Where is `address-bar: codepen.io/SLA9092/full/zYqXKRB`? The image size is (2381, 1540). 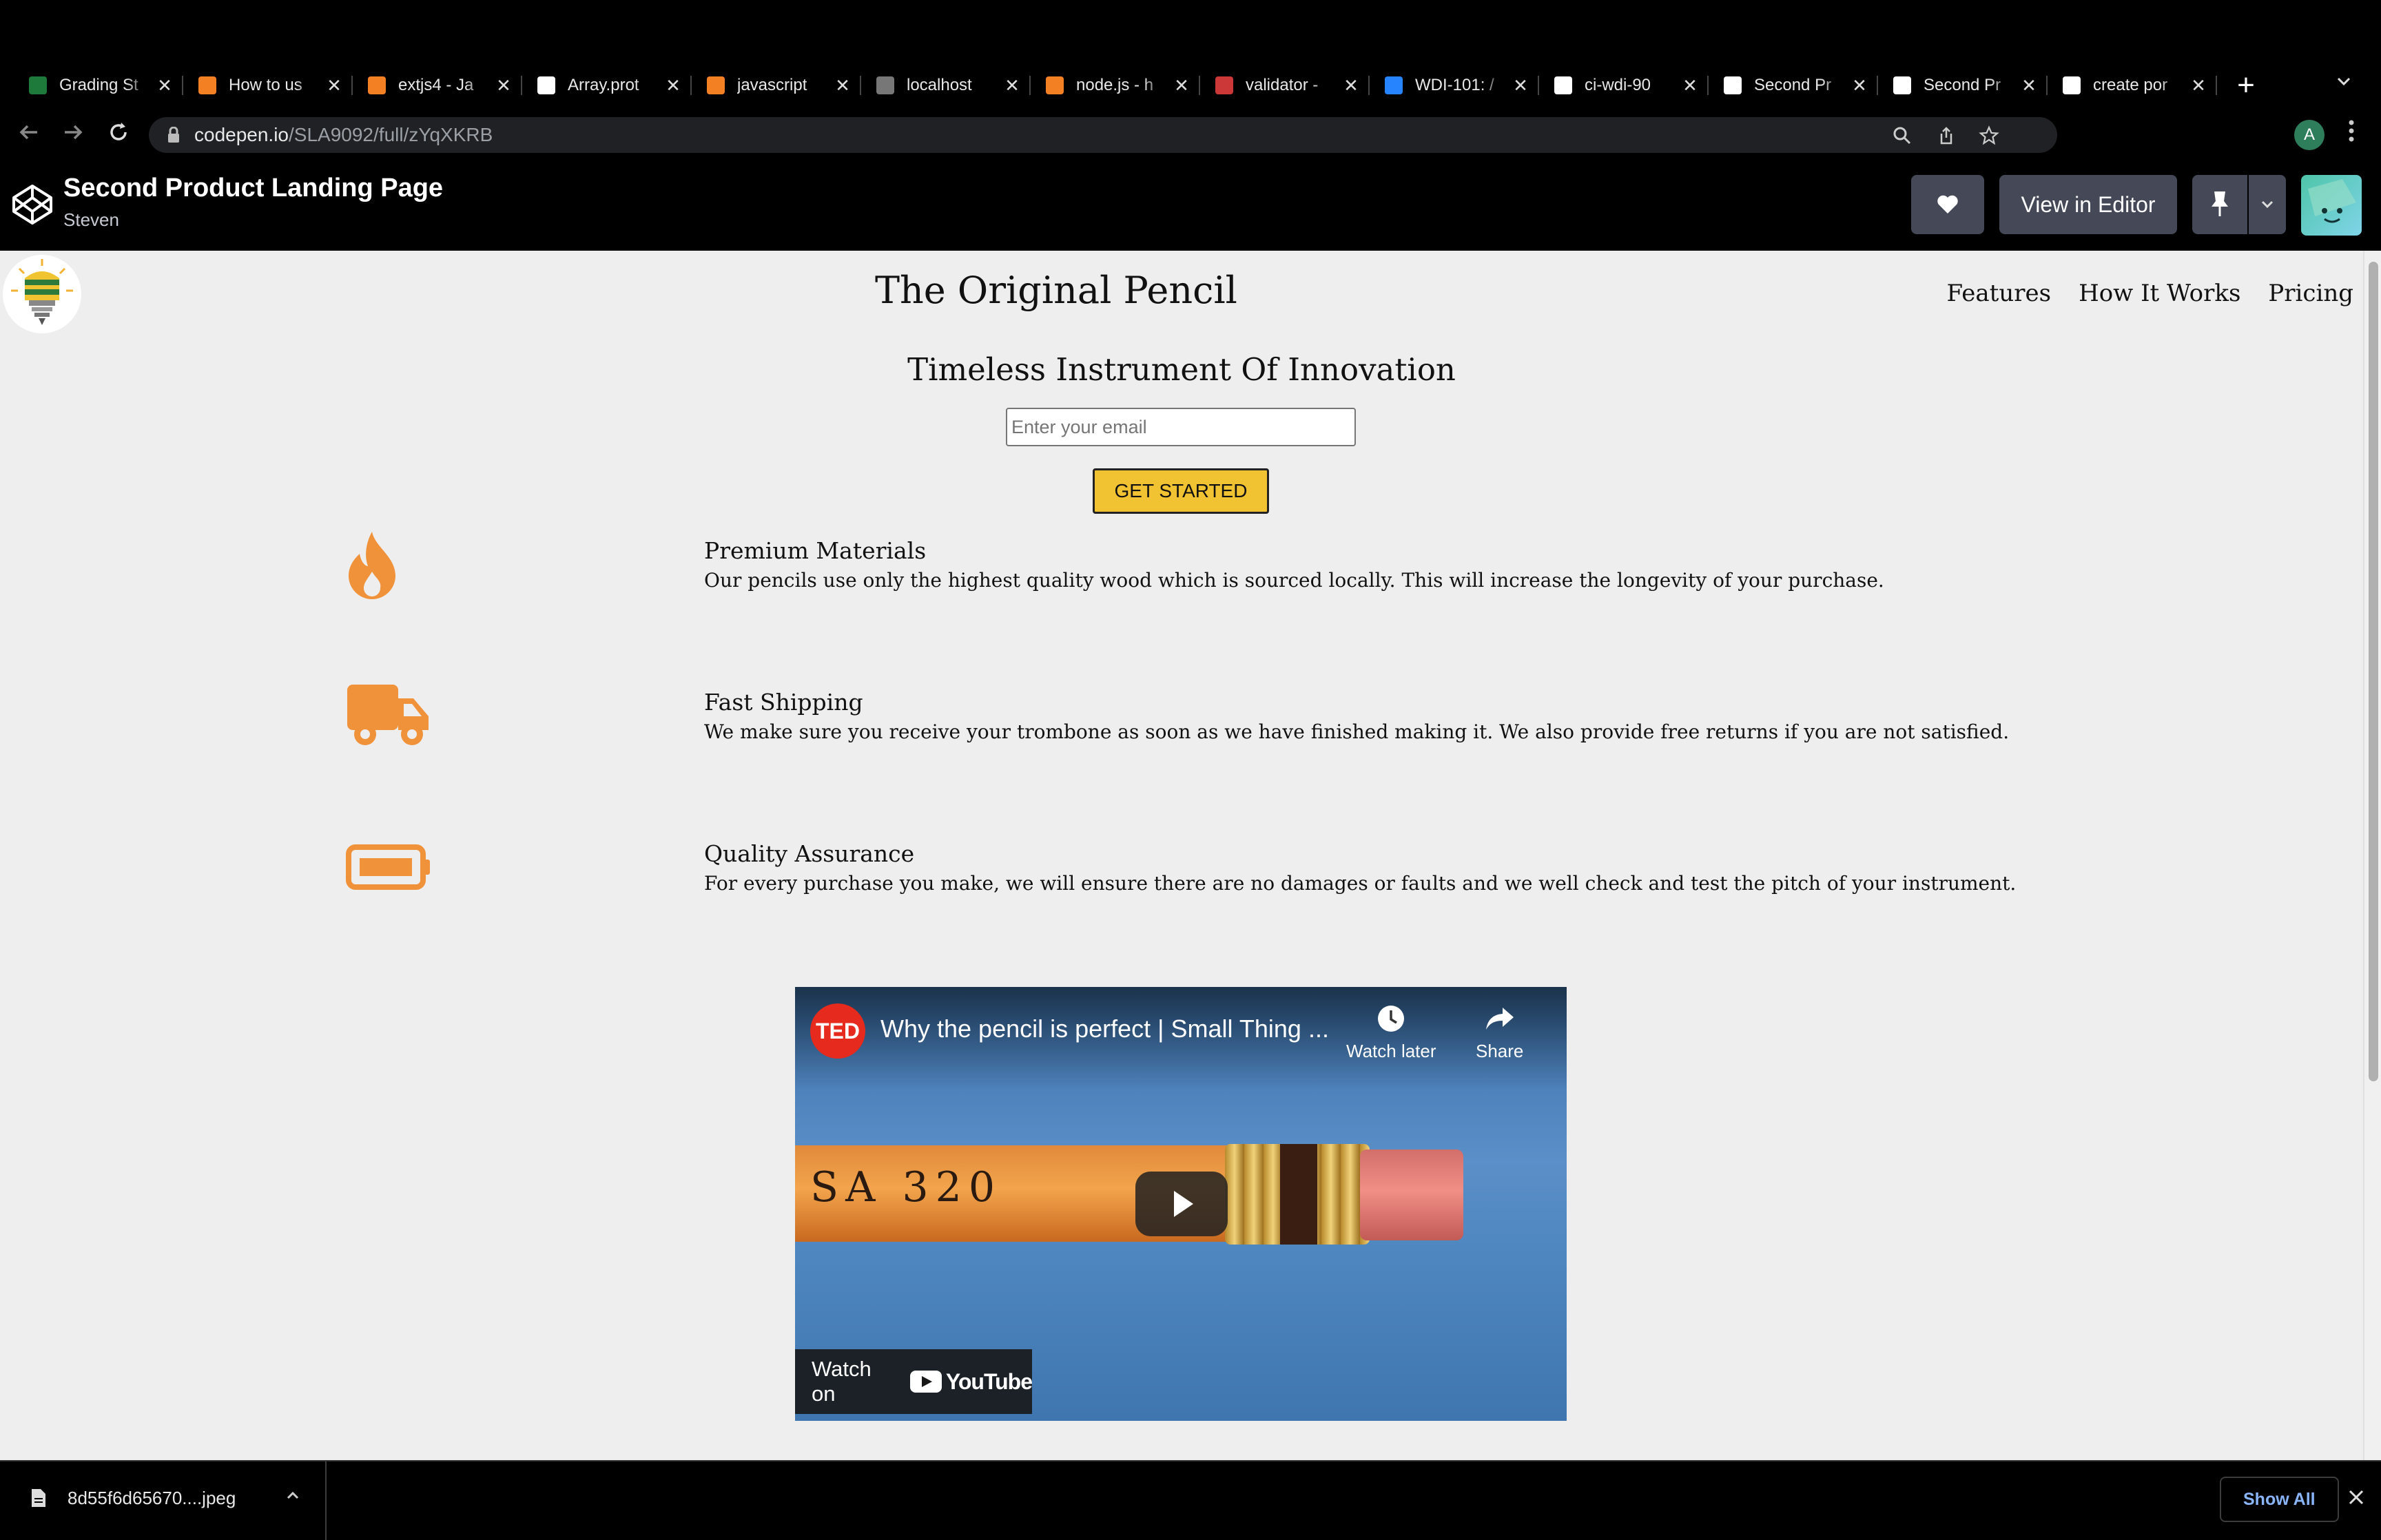 address-bar: codepen.io/SLA9092/full/zYqXKRB is located at coordinates (1103, 135).